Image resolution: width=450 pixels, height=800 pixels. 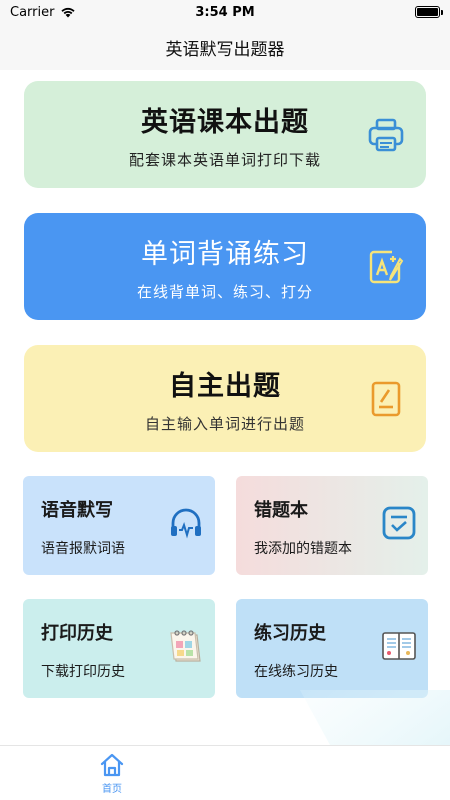 What do you see at coordinates (225, 49) in the screenshot?
I see `page-title: 英语默写出题器` at bounding box center [225, 49].